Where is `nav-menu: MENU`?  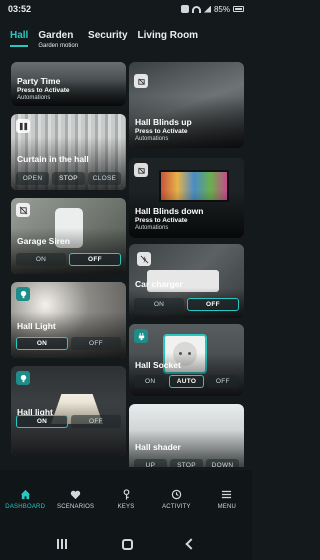
nav-menu: MENU is located at coordinates (227, 499).